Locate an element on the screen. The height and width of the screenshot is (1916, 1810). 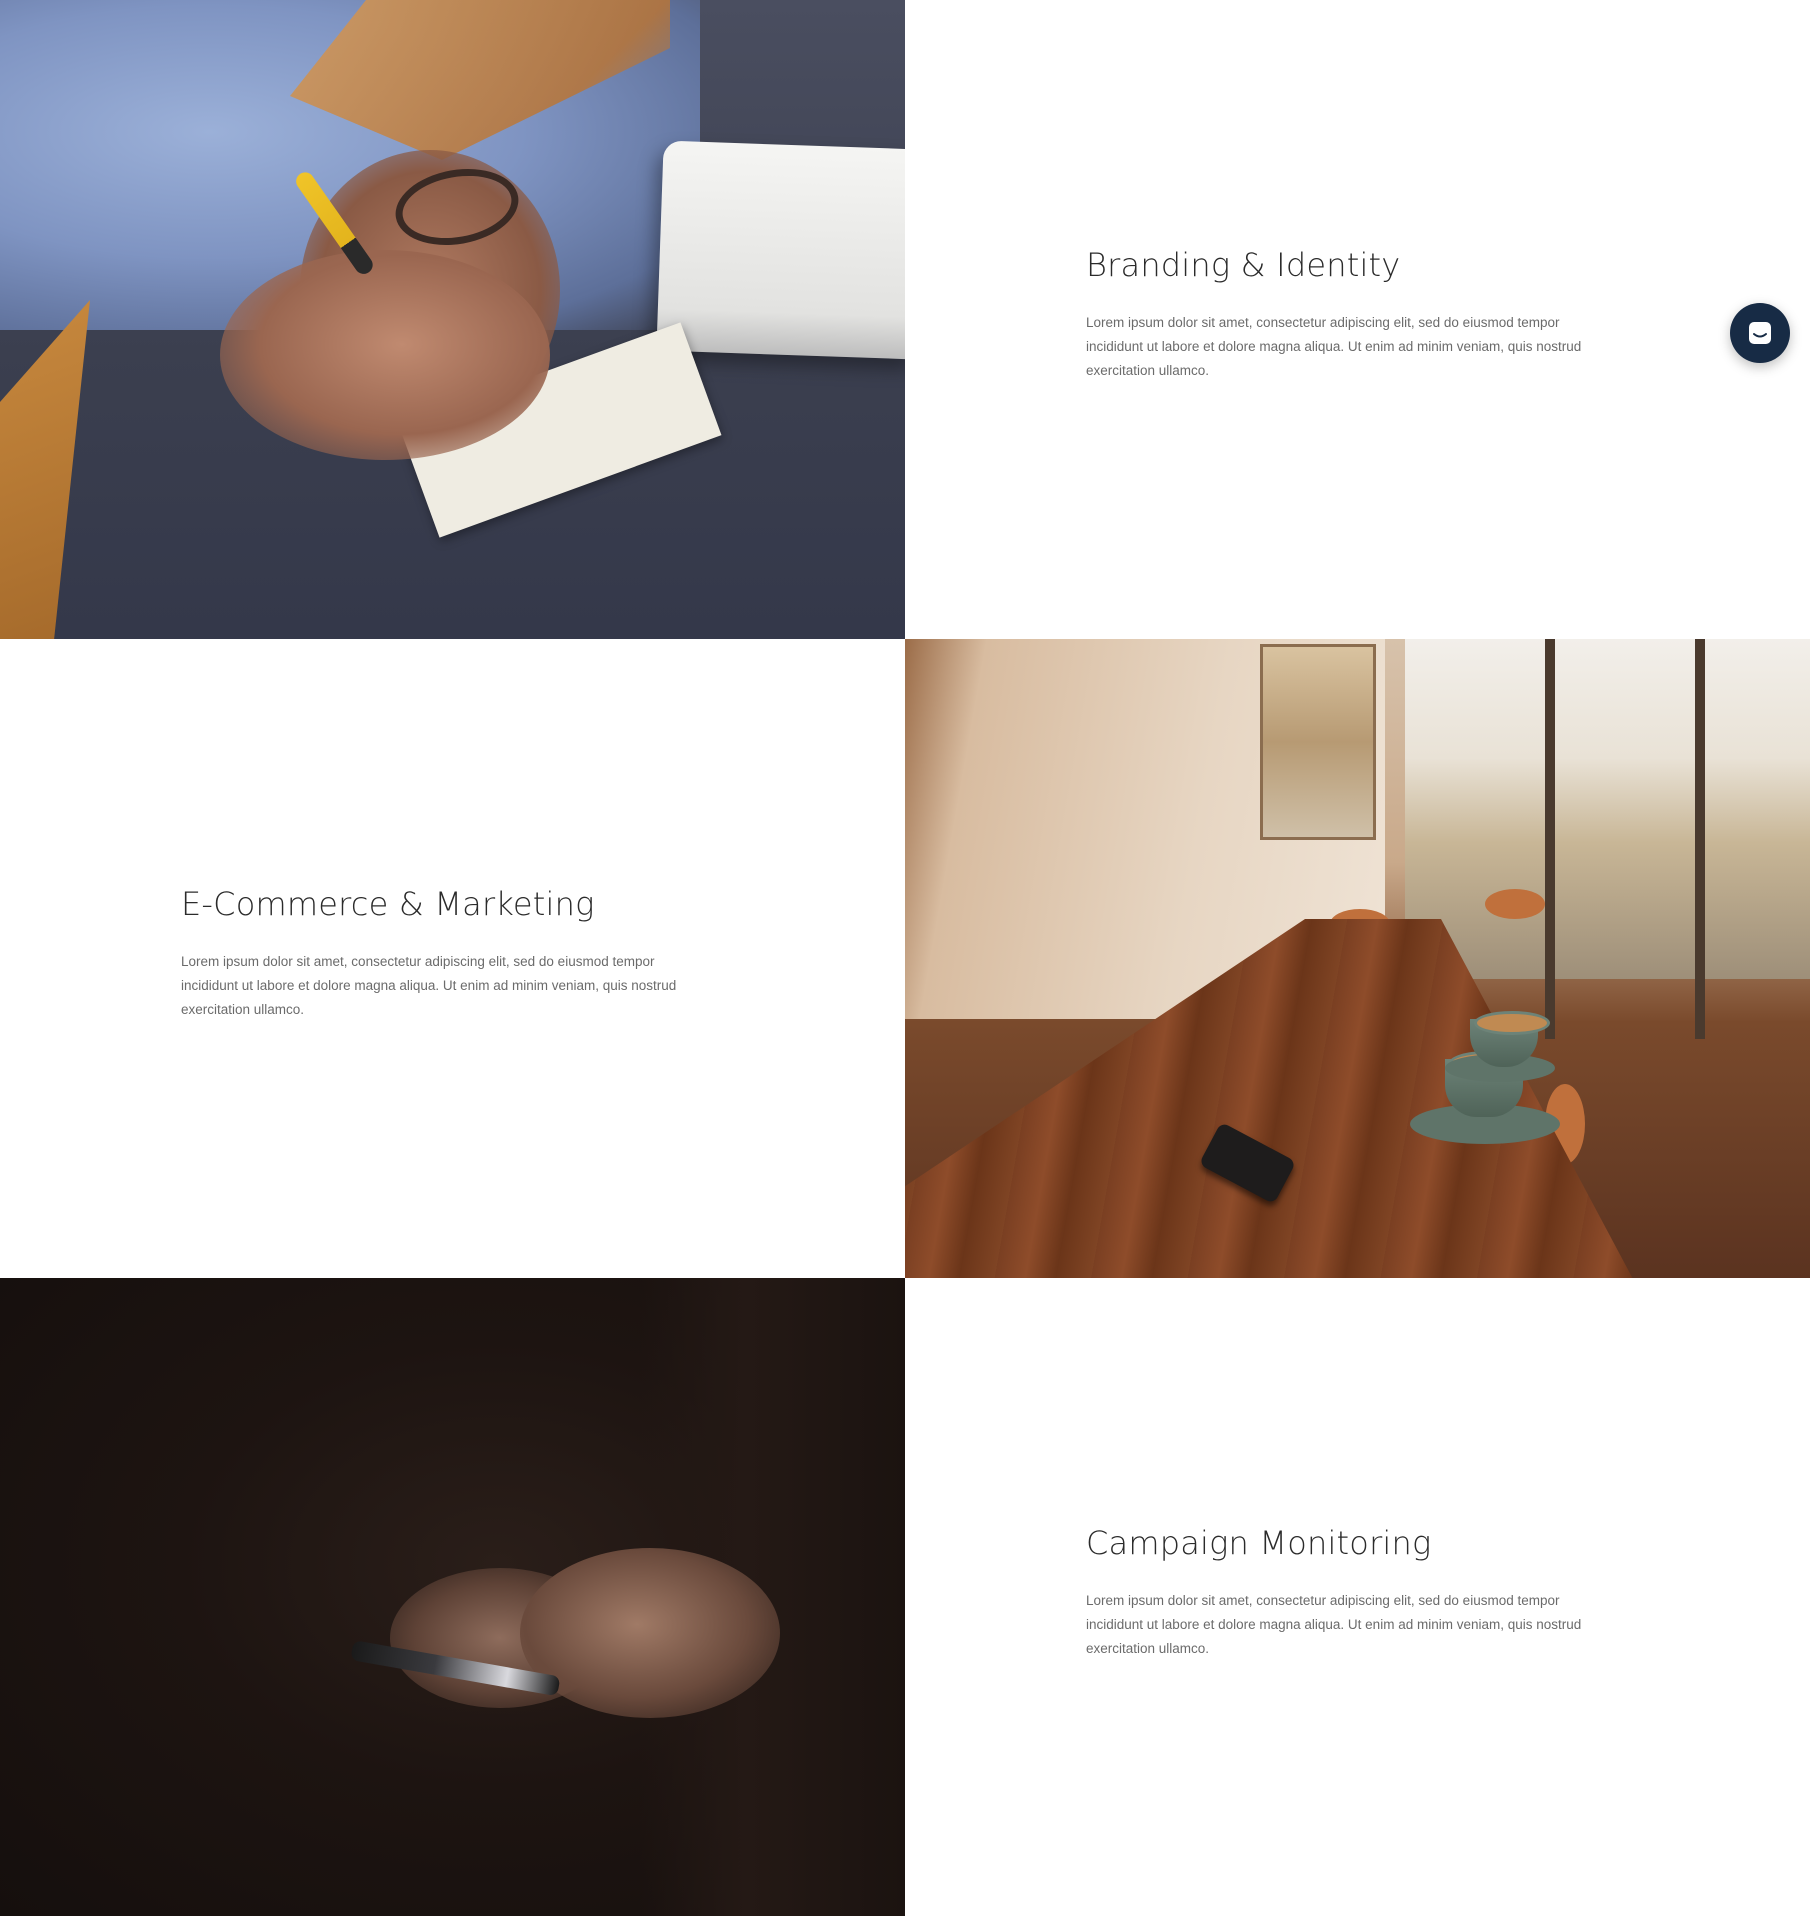
service-title: Campaign Monitoring is located at coordinates (1259, 1543).